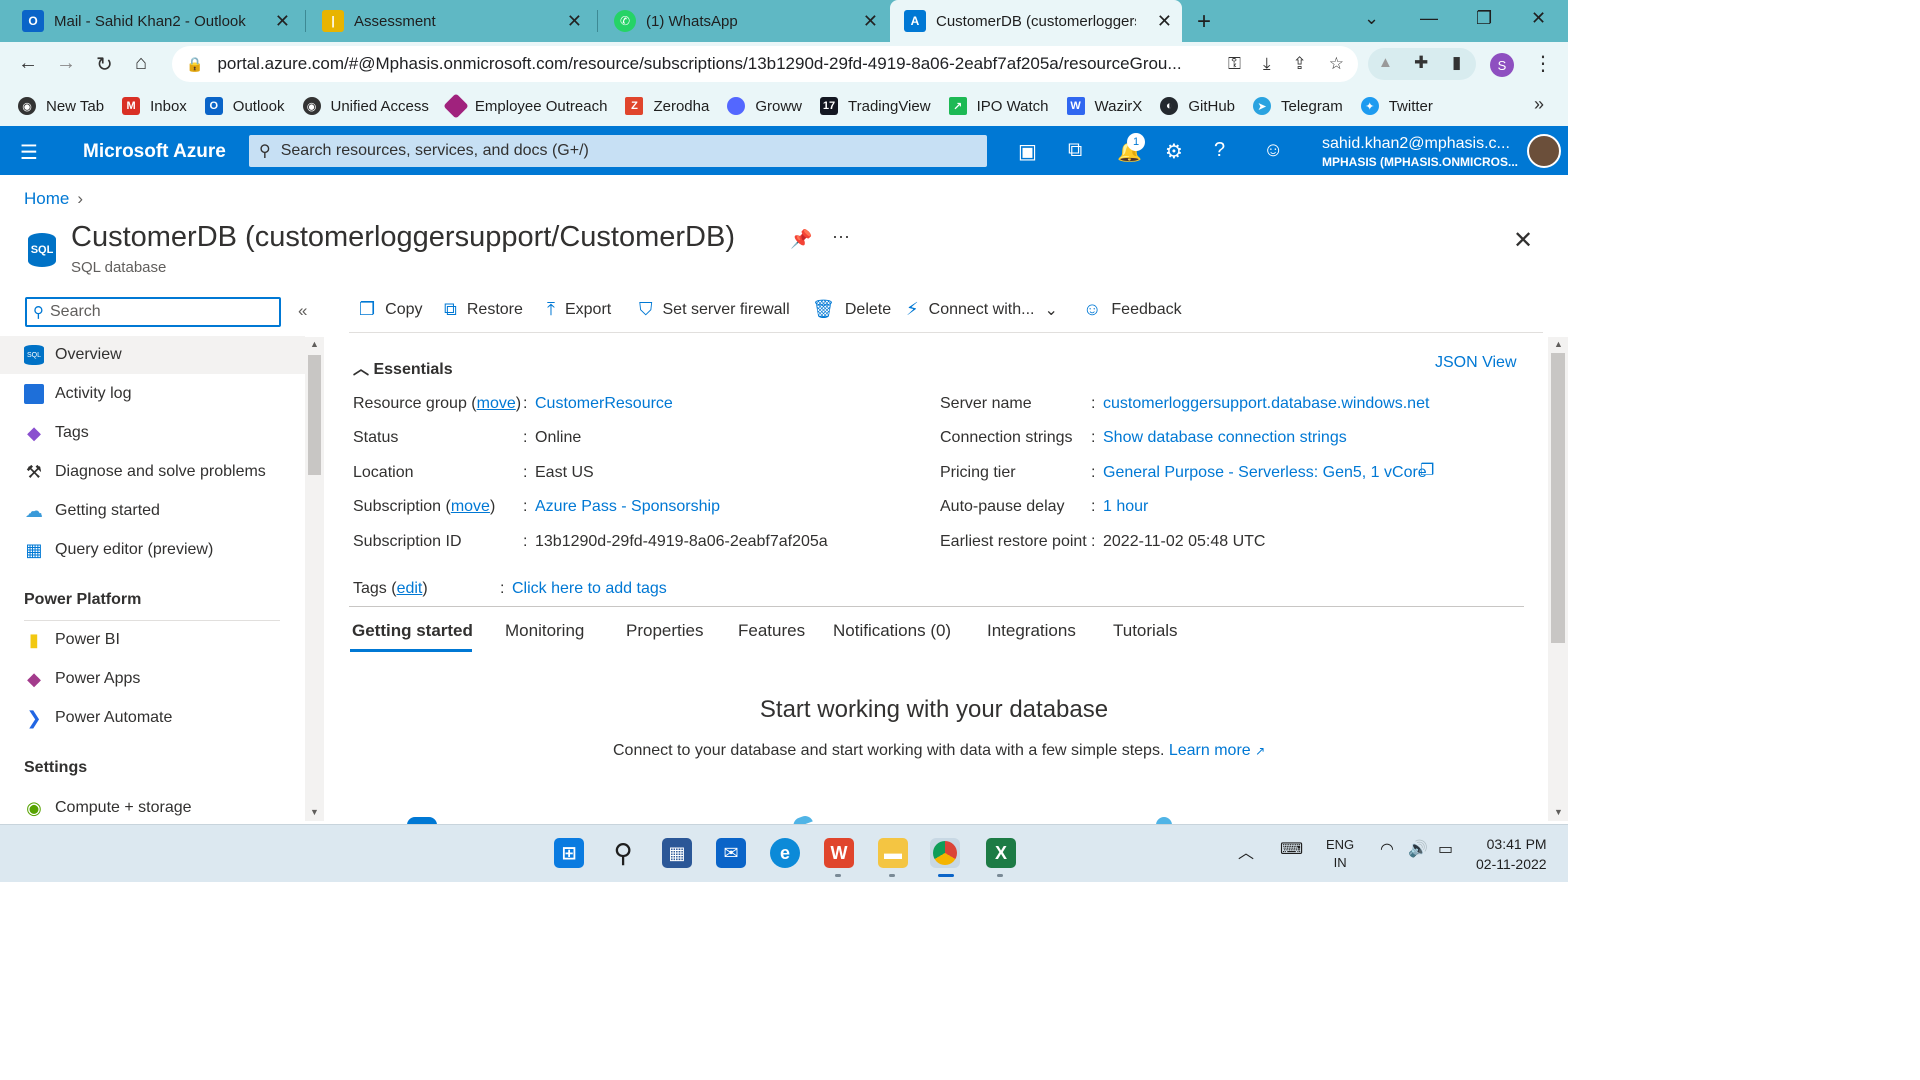 Image resolution: width=1920 pixels, height=1080 pixels. I want to click on bookmark-twitter: ✦ Twitter, so click(1396, 106).